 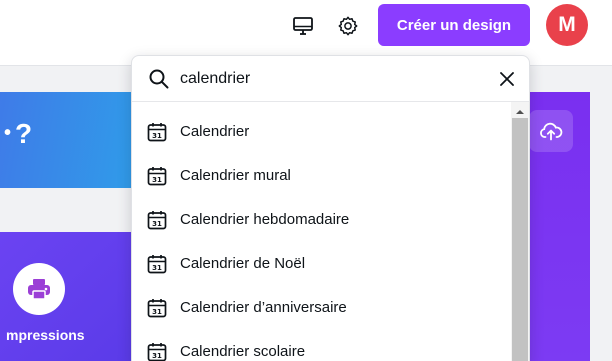 What do you see at coordinates (348, 26) in the screenshot?
I see `gear-icon` at bounding box center [348, 26].